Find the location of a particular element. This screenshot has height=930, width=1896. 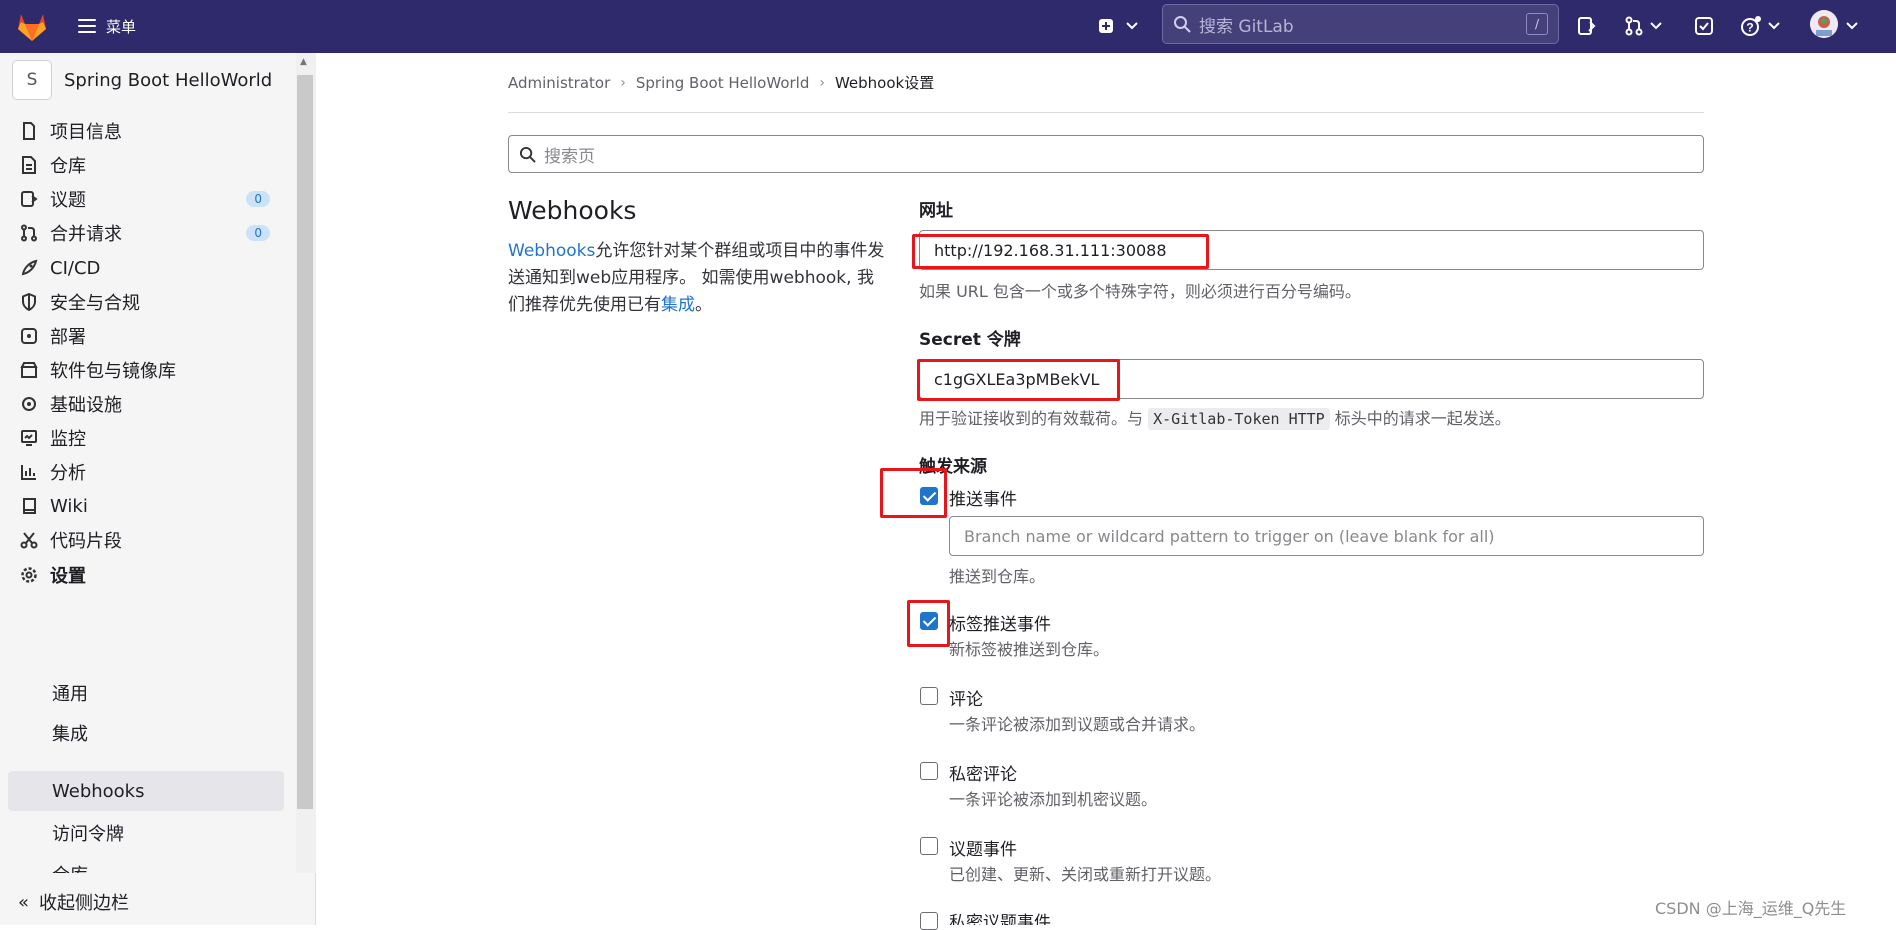

shield-icon is located at coordinates (29, 302).